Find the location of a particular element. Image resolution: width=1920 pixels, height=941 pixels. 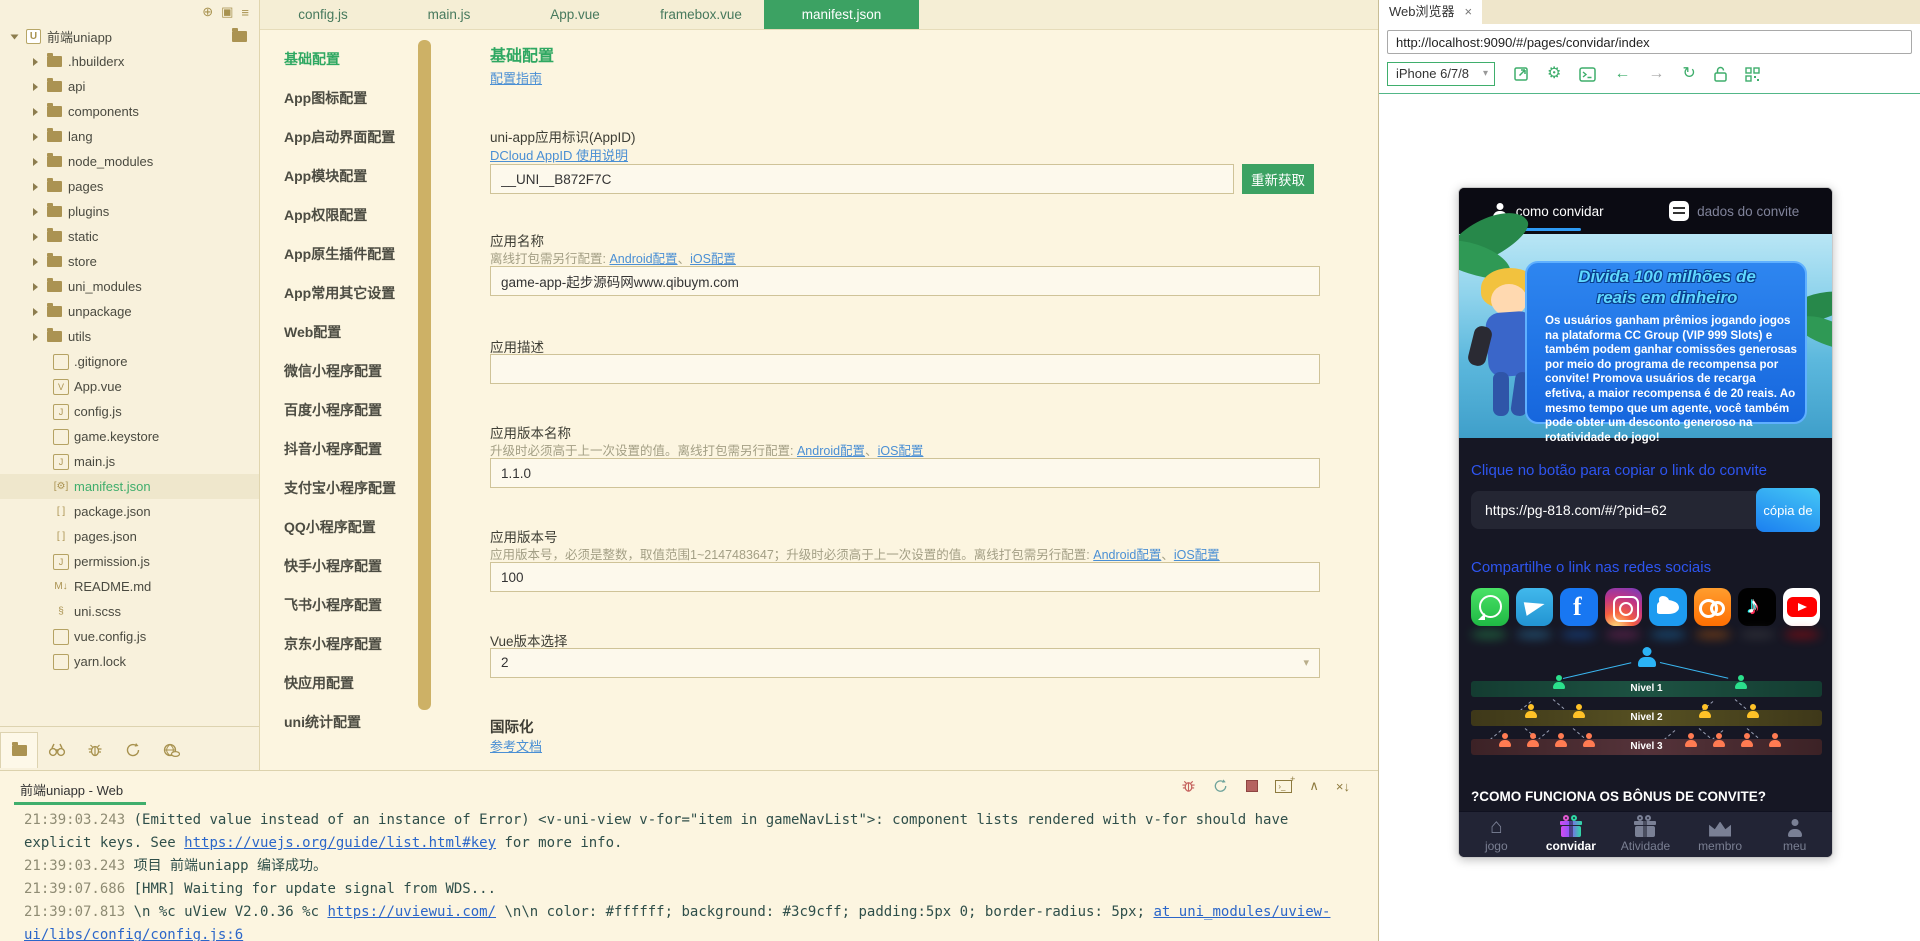

editor-tab: App.vue is located at coordinates (575, 14).